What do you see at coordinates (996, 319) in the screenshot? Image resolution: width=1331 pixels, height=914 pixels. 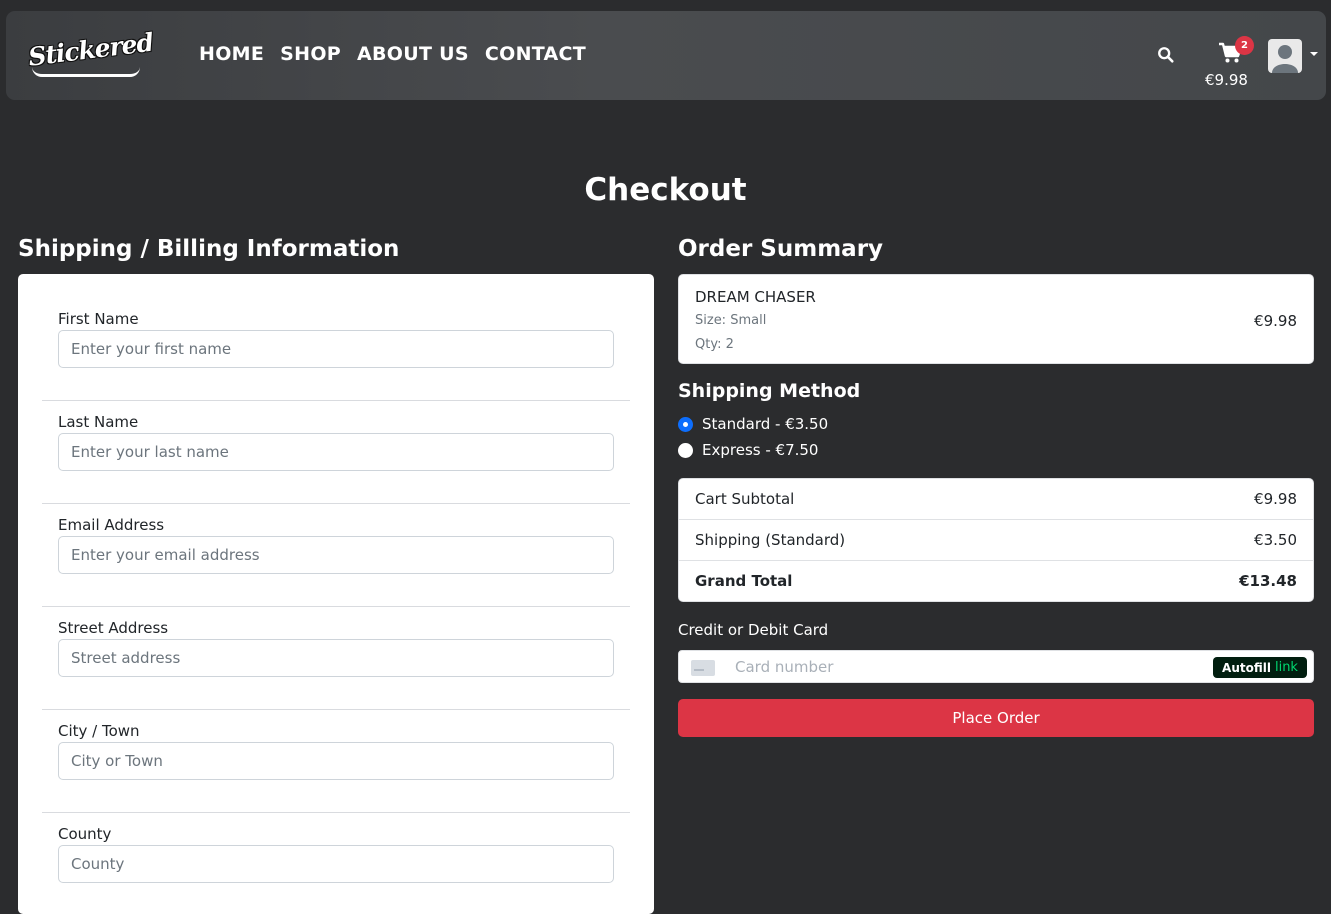 I see `order-item-card: DREAM CHASER Size: Small Qty: 2 €9.98` at bounding box center [996, 319].